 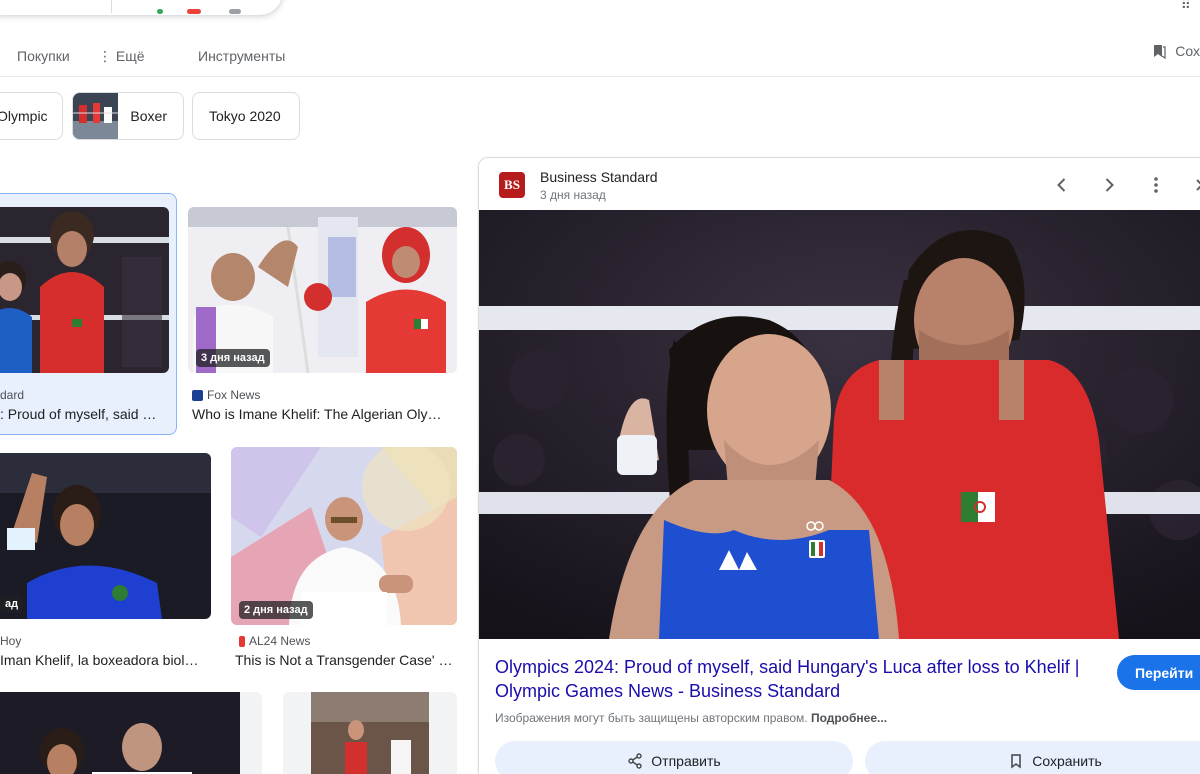 What do you see at coordinates (128, 116) in the screenshot?
I see `chip-boxer: Boxer` at bounding box center [128, 116].